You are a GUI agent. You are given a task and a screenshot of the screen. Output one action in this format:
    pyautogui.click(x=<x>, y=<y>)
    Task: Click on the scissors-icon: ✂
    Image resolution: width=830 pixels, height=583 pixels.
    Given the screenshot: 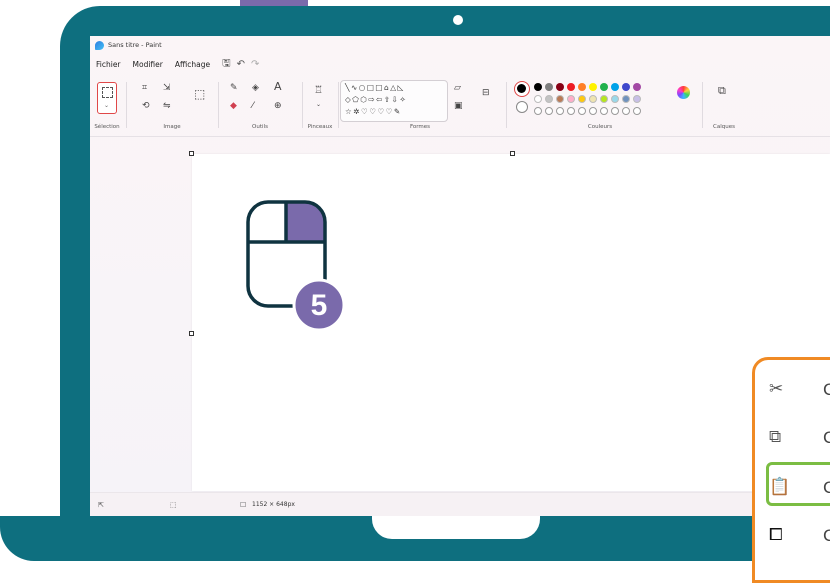 What is the action you would take?
    pyautogui.click(x=776, y=389)
    